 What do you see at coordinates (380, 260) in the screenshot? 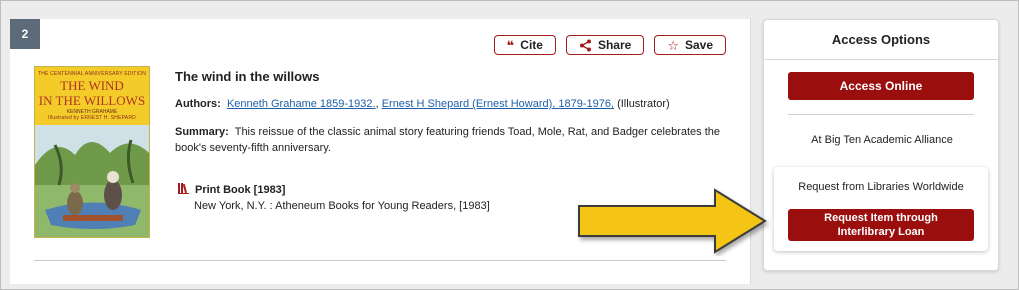
I see `result-divider` at bounding box center [380, 260].